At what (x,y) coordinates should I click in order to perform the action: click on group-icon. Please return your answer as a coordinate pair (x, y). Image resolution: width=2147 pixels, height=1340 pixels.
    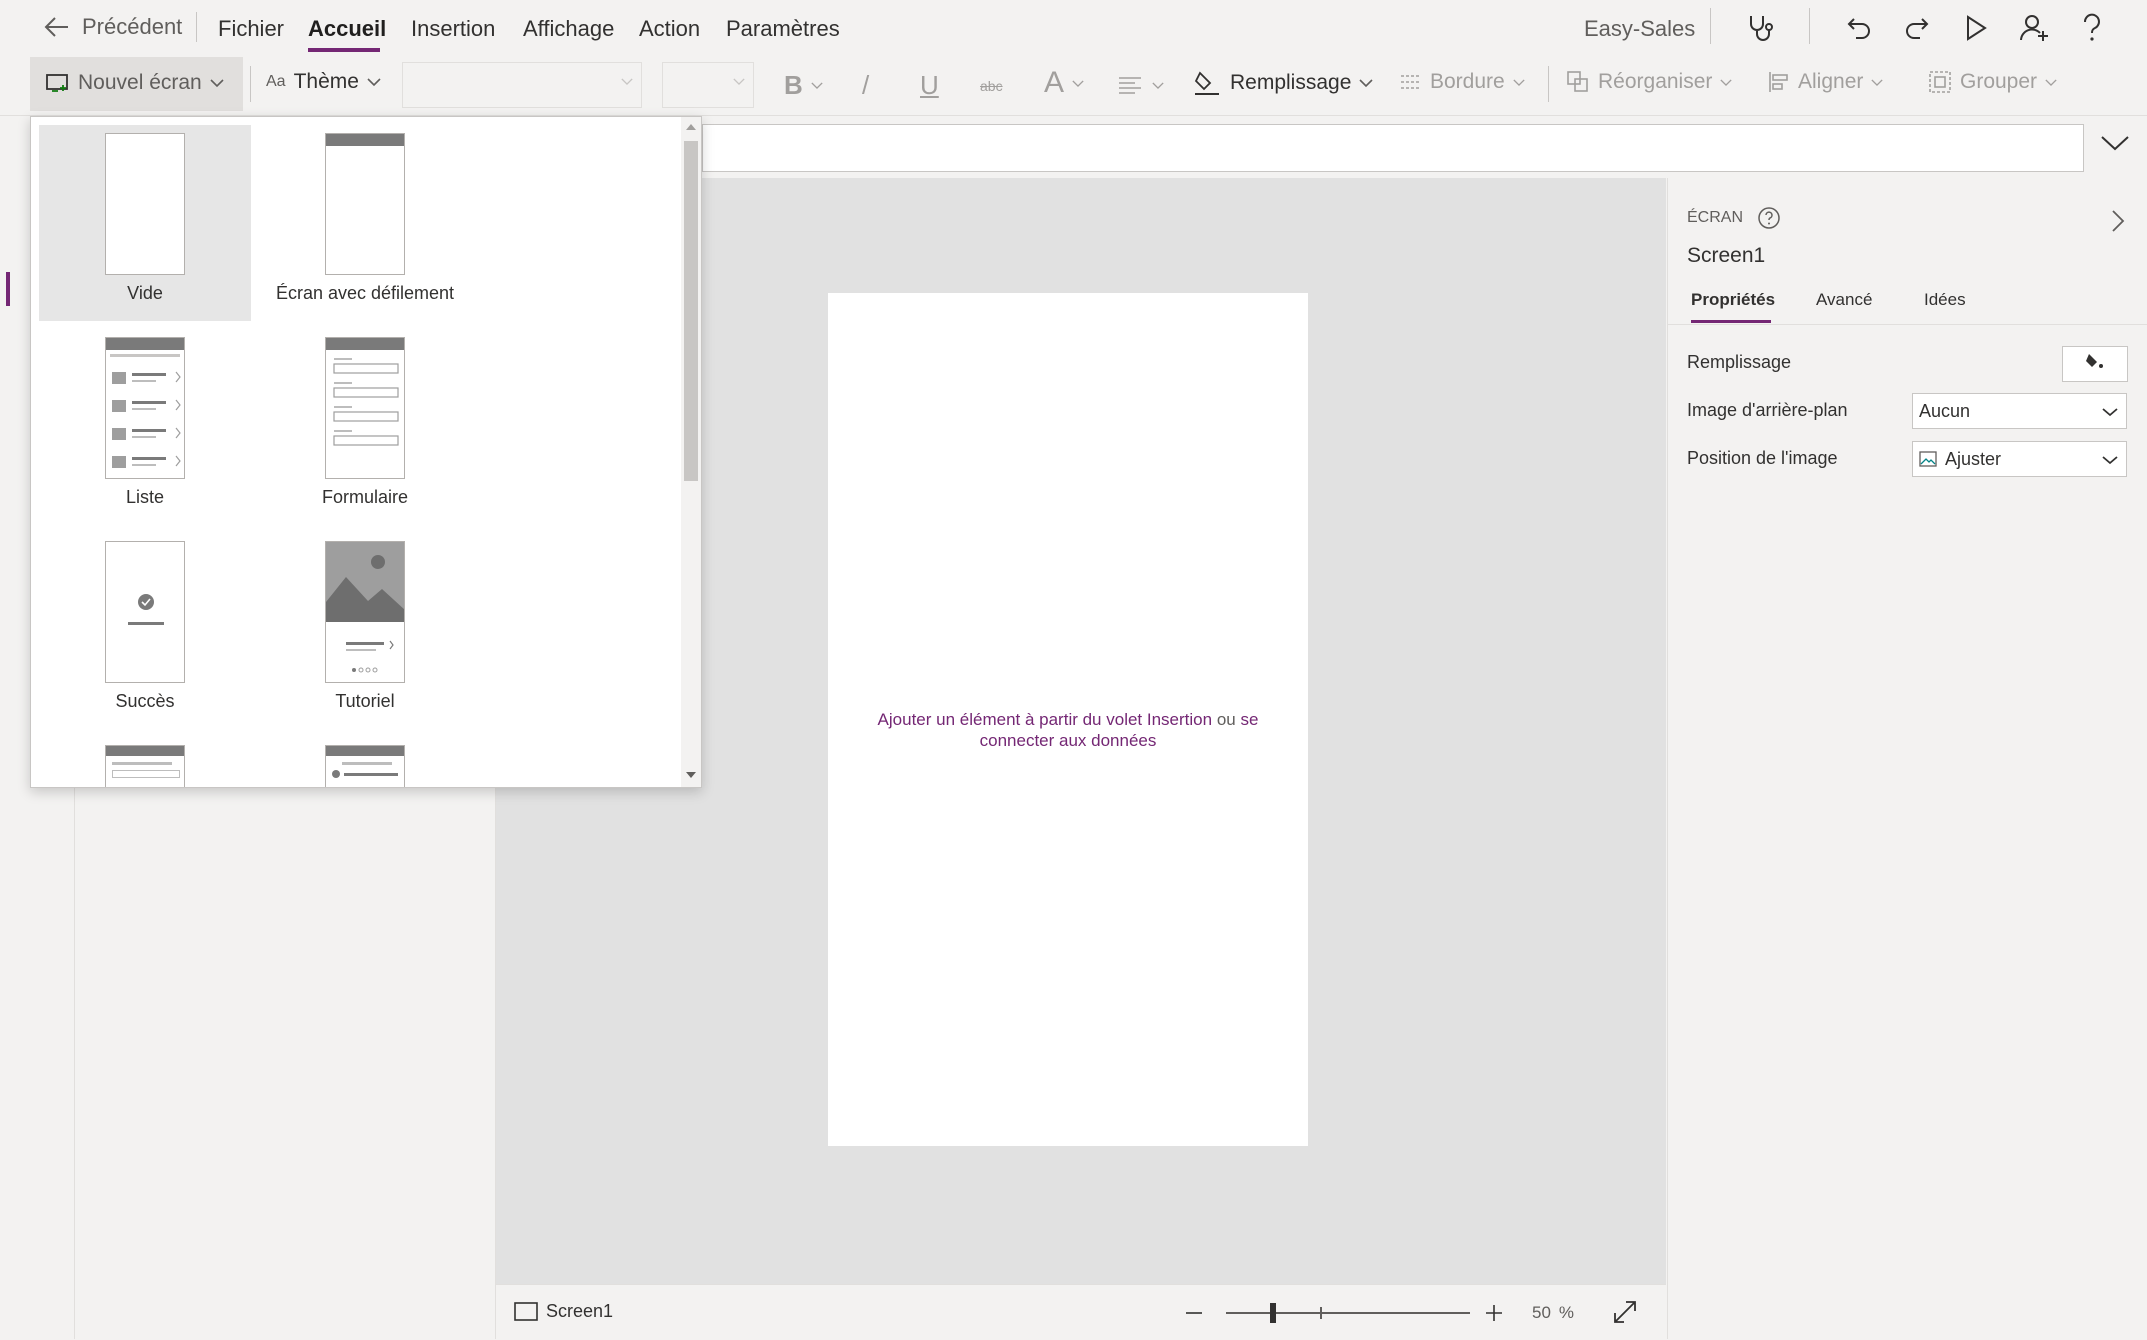
    Looking at the image, I should click on (1940, 82).